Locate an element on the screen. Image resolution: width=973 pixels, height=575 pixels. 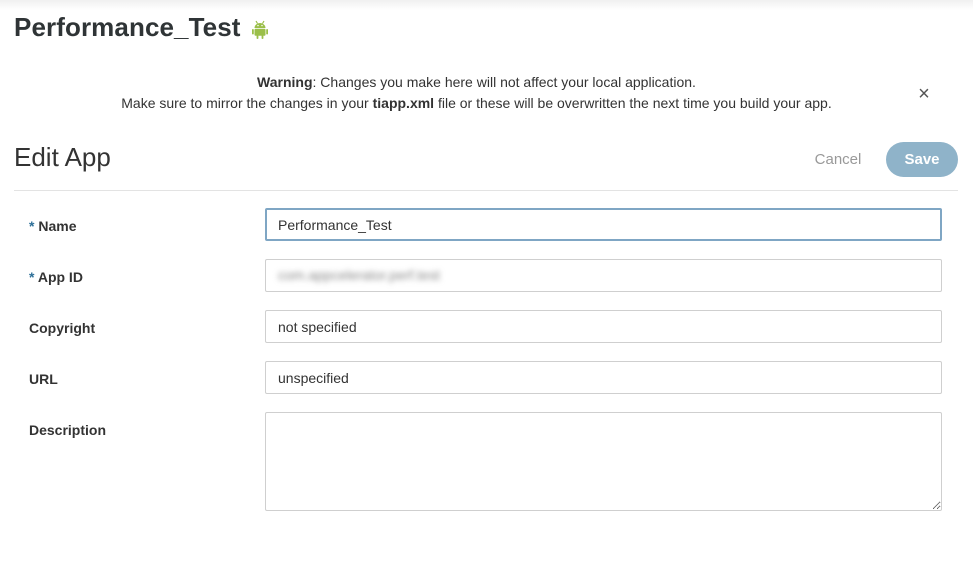
app-title: Performance_Test is located at coordinates (127, 27).